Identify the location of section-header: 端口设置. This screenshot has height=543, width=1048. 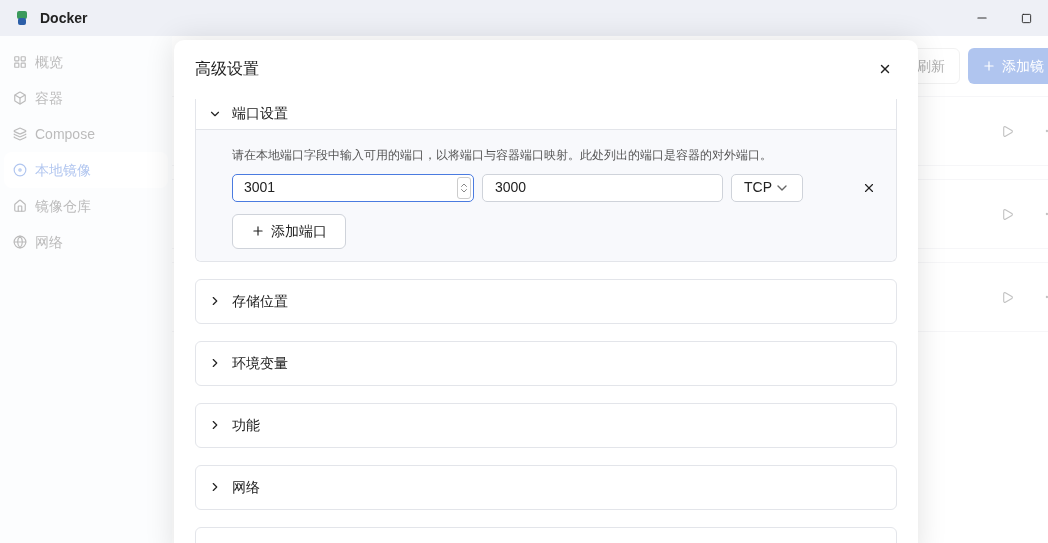
(546, 114).